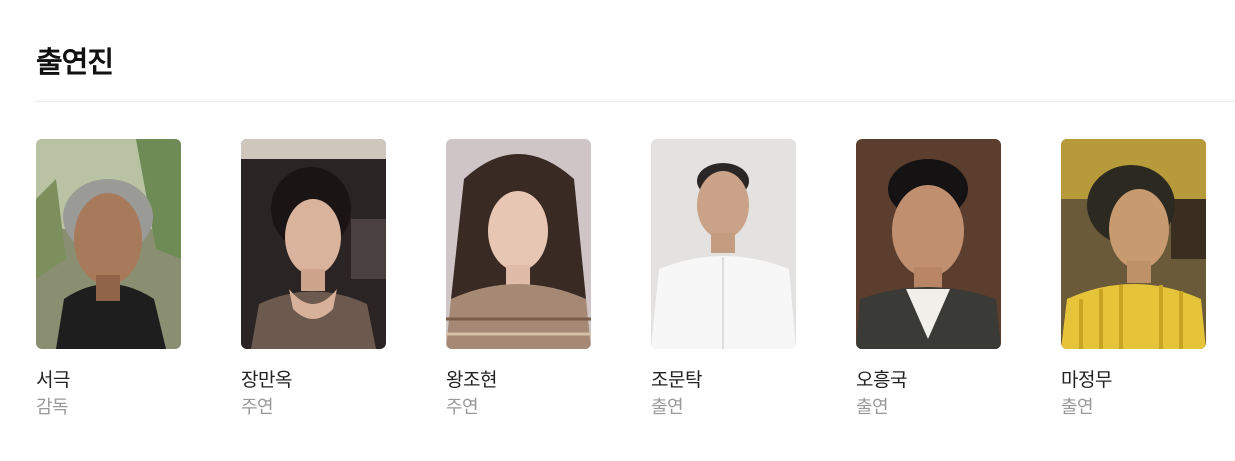 This screenshot has height=461, width=1235. What do you see at coordinates (635, 101) in the screenshot?
I see `divider` at bounding box center [635, 101].